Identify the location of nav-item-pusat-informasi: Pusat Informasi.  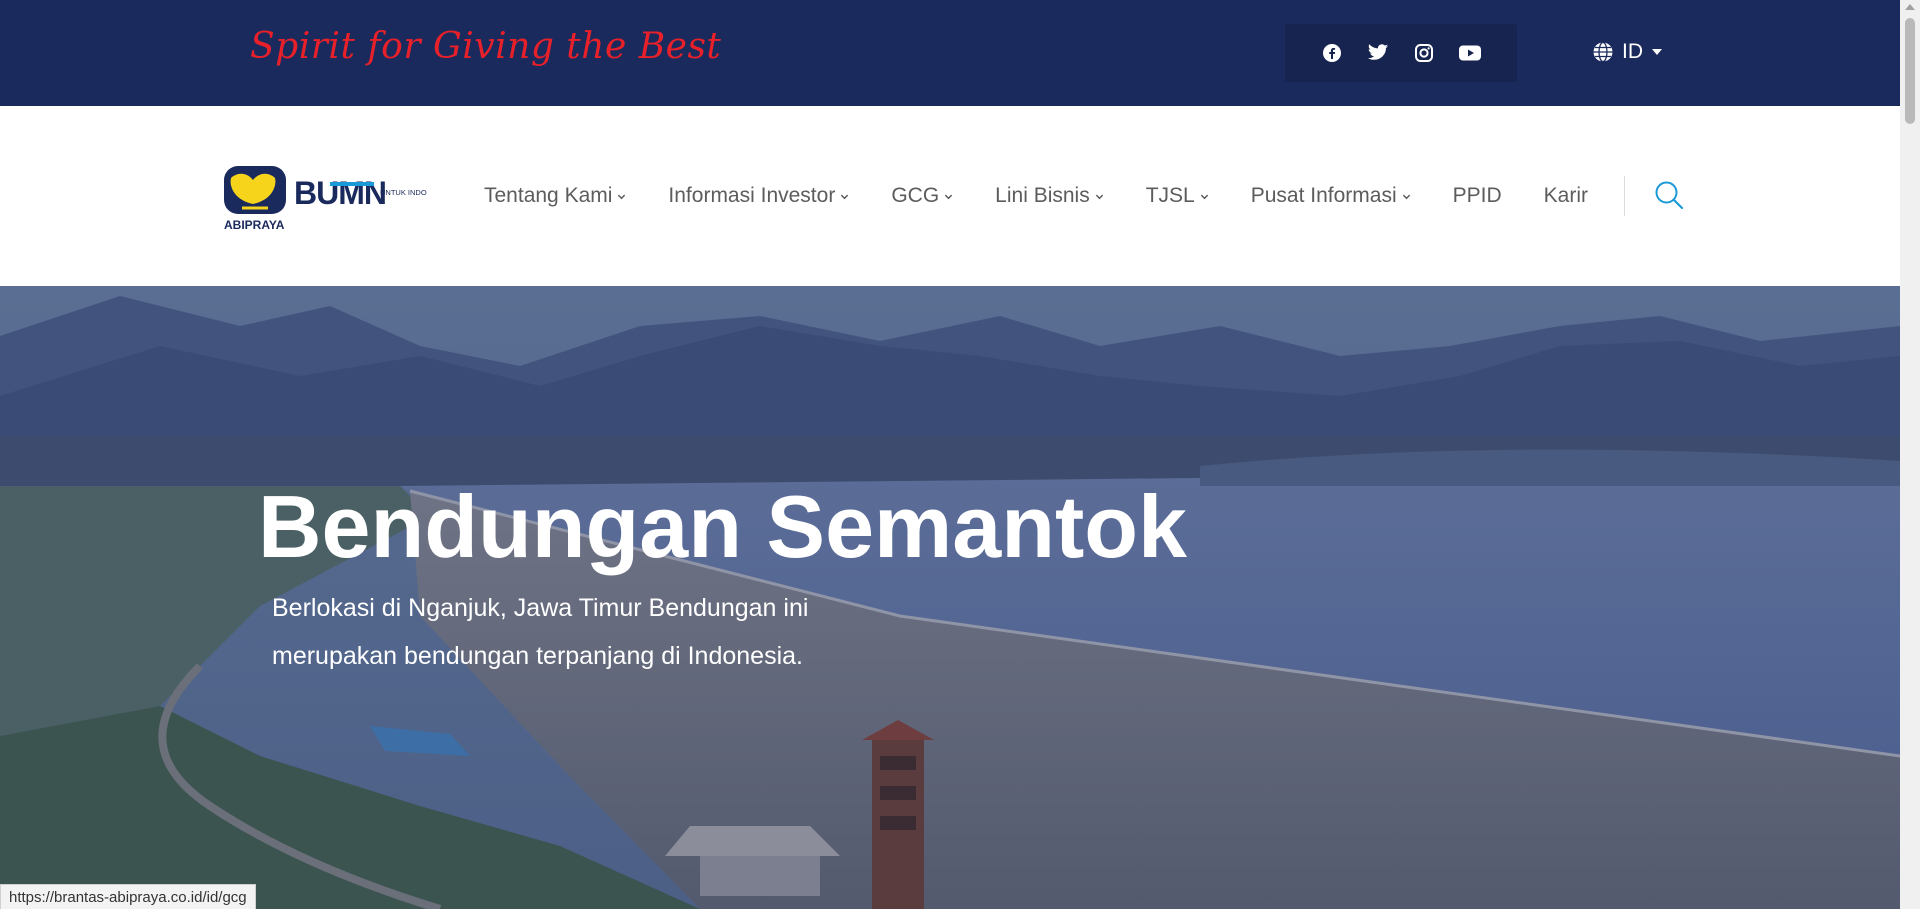
(1331, 196).